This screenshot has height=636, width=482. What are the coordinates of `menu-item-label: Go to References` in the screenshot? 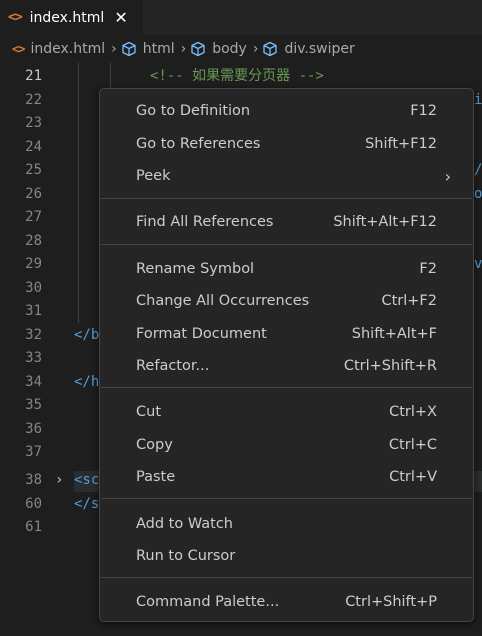 It's located at (198, 143).